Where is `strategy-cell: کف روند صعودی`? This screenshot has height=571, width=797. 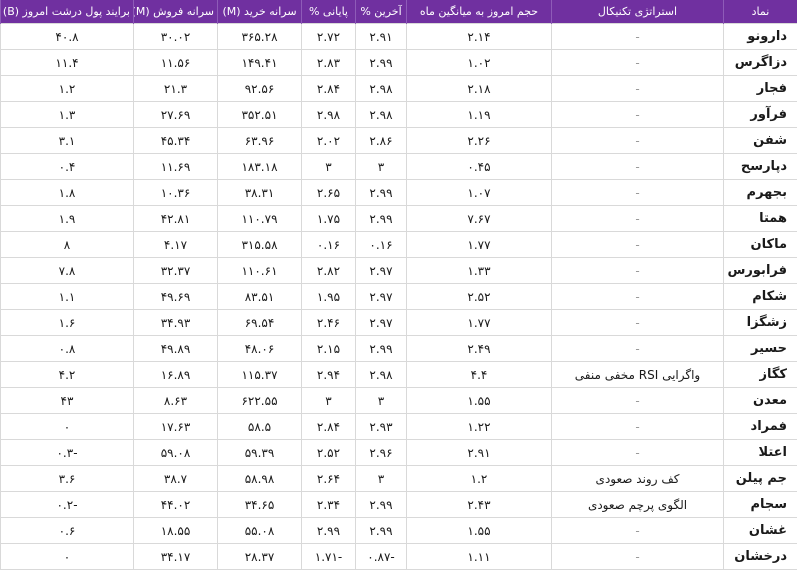 strategy-cell: کف روند صعودی is located at coordinates (637, 478).